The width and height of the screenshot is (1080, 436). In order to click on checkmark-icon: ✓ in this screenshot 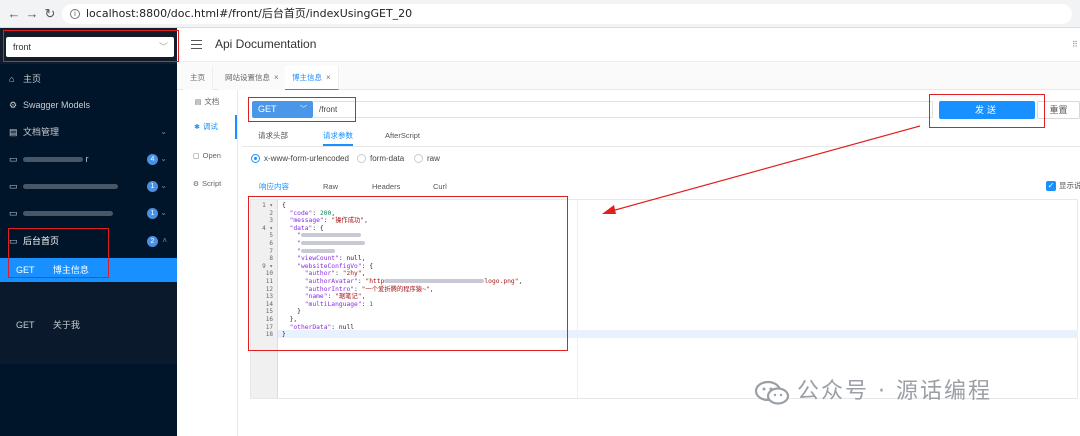, I will do `click(1051, 186)`.